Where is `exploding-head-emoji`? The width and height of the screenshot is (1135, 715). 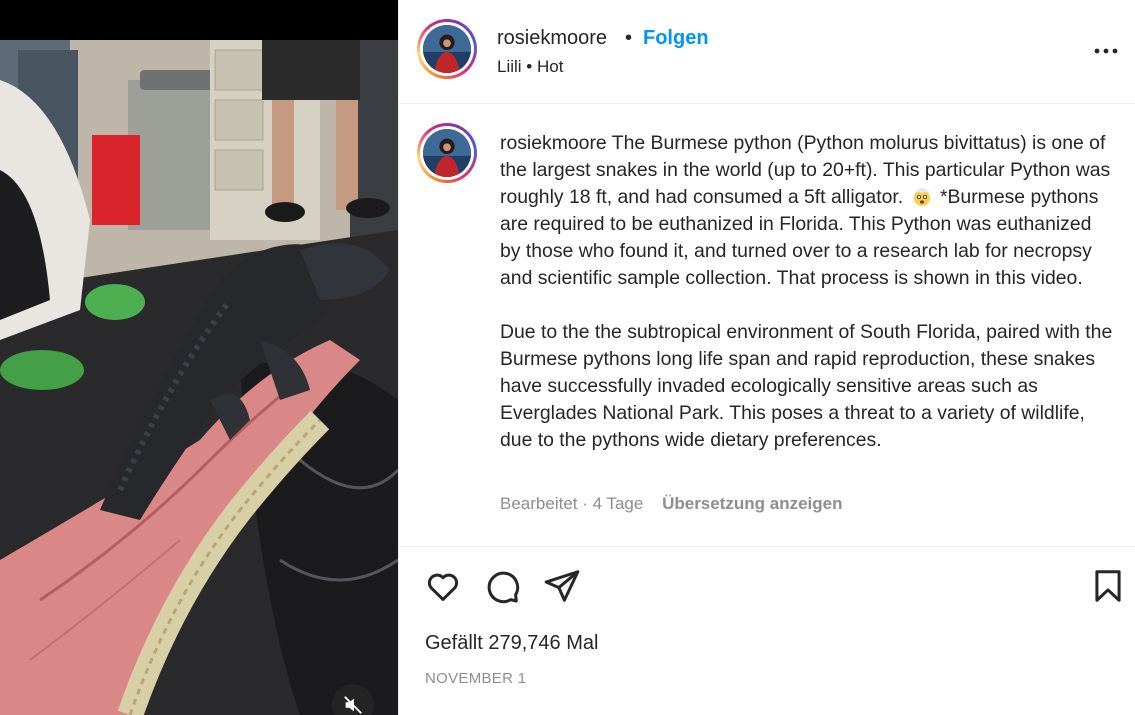 exploding-head-emoji is located at coordinates (922, 196).